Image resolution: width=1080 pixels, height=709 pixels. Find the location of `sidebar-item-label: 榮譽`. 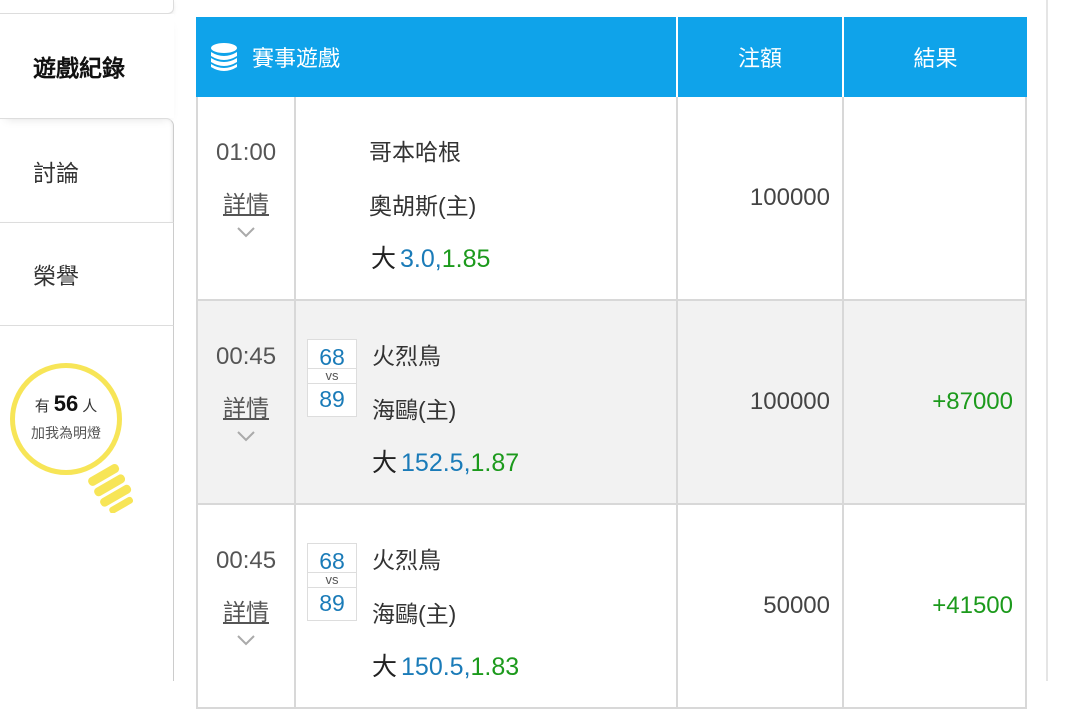

sidebar-item-label: 榮譽 is located at coordinates (56, 276).